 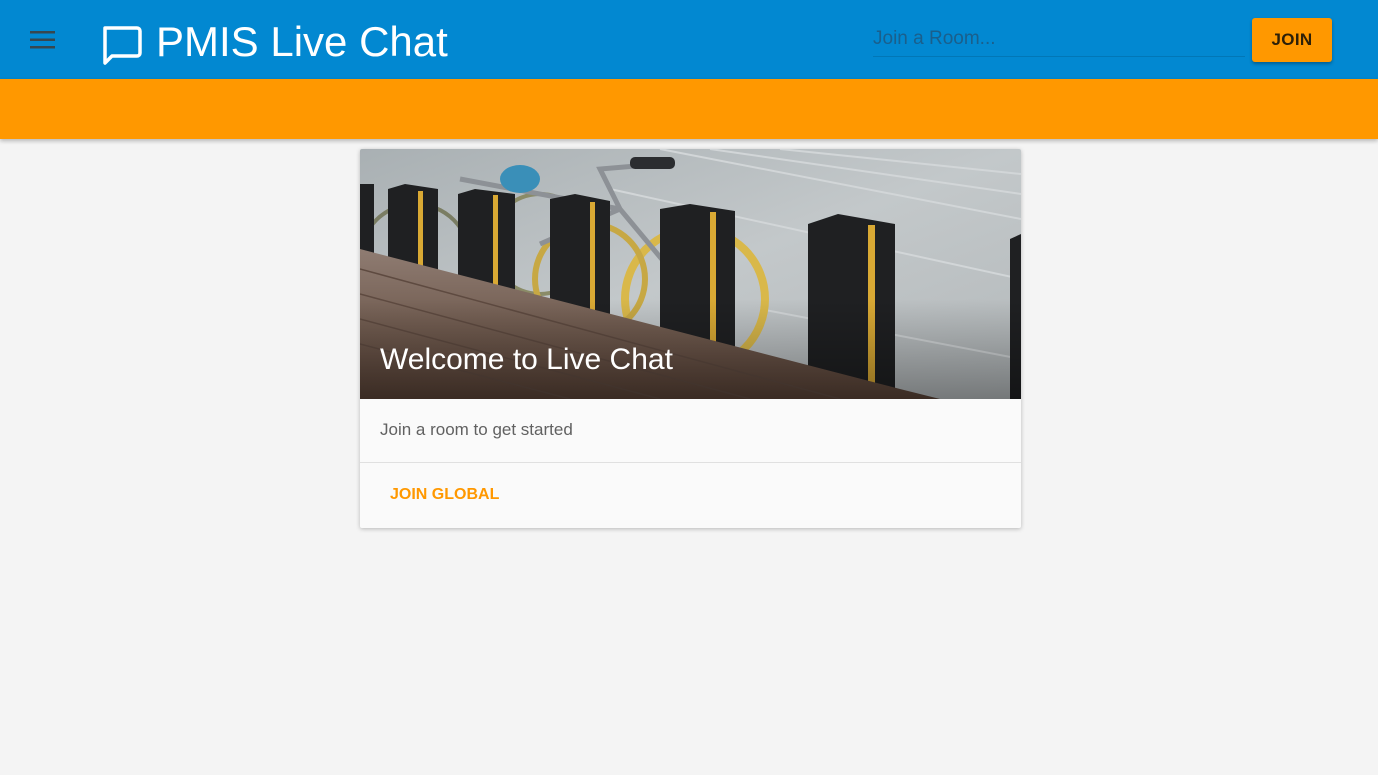 I want to click on chat-bubble-icon, so click(x=122, y=45).